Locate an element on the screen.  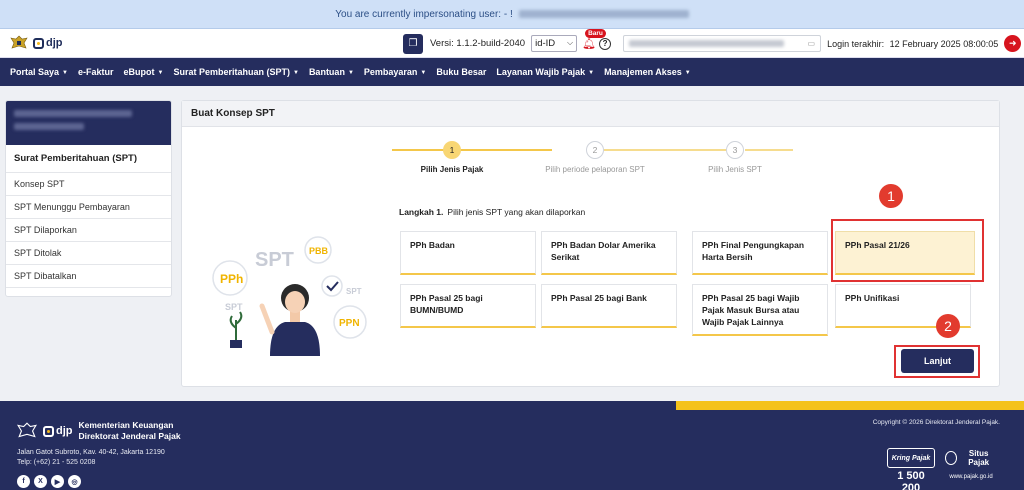
instagram-icon: ◎ is located at coordinates (74, 481).